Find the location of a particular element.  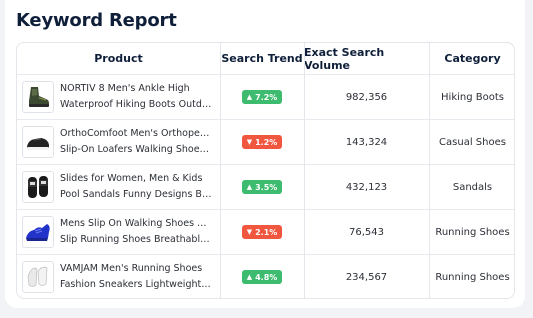

category-cell: Sandals is located at coordinates (472, 187).